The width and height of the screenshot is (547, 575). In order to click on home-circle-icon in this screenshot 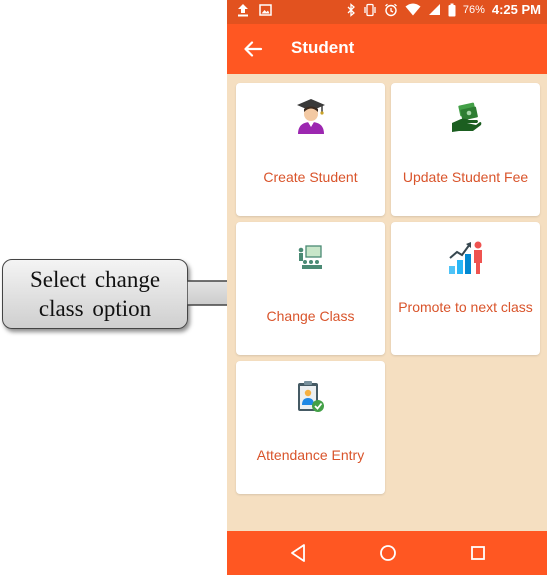, I will do `click(388, 553)`.